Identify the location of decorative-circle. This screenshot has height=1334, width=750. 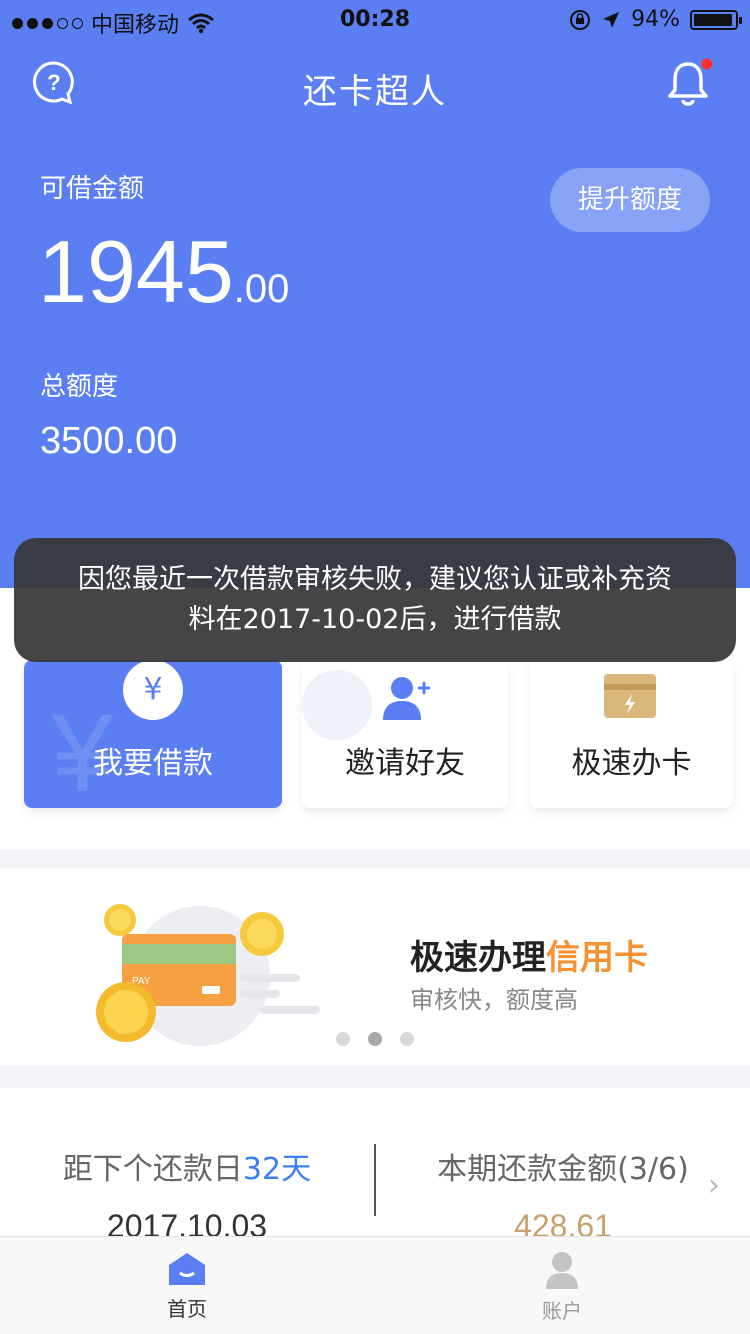
(337, 705).